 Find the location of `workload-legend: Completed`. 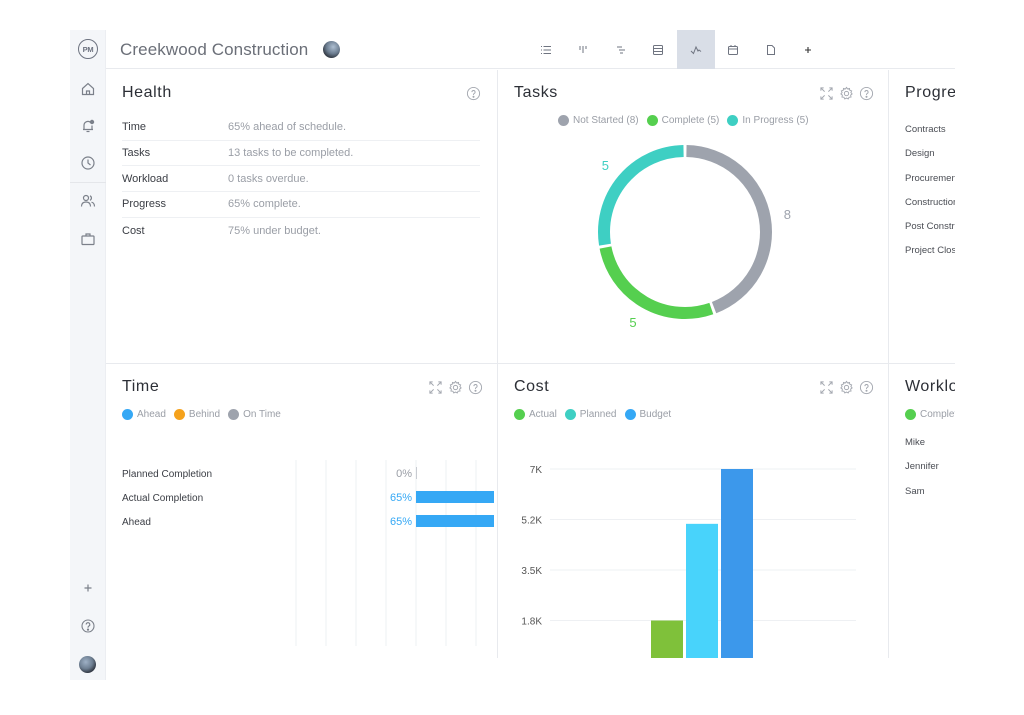

workload-legend: Completed is located at coordinates (930, 414).